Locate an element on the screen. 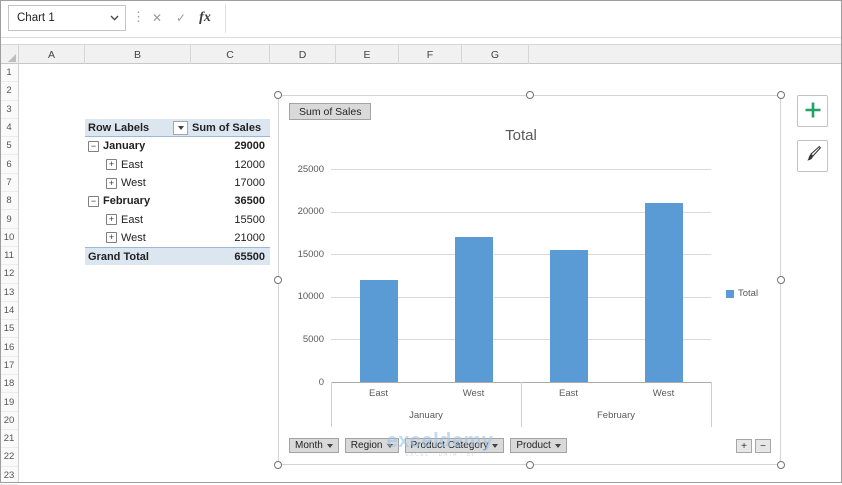 This screenshot has height=485, width=842. row-header-10: 10 is located at coordinates (9, 238).